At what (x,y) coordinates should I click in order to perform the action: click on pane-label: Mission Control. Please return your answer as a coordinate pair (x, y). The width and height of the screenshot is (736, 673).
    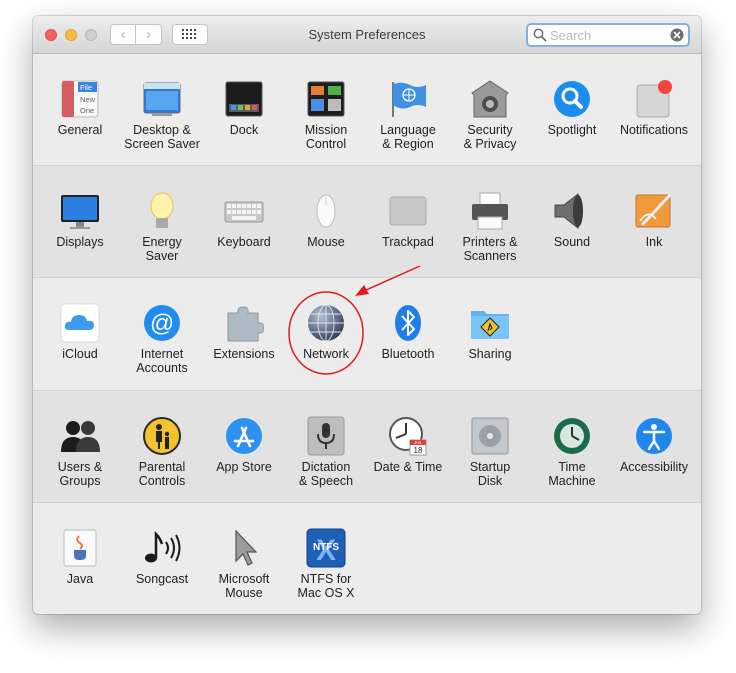
    Looking at the image, I should click on (326, 137).